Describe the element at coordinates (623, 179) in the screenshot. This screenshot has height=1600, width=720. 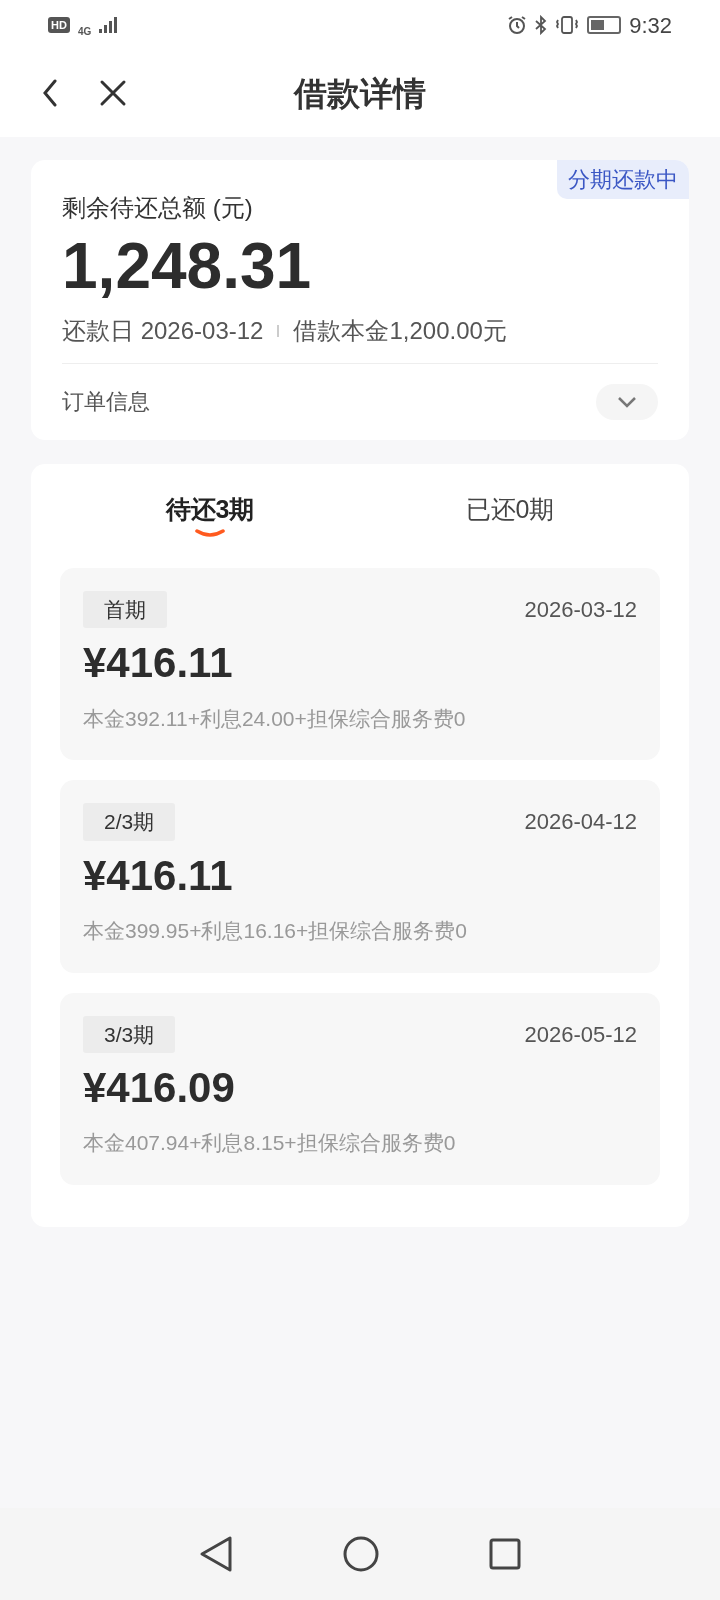
I see `status-badge: 分期还款中` at that location.